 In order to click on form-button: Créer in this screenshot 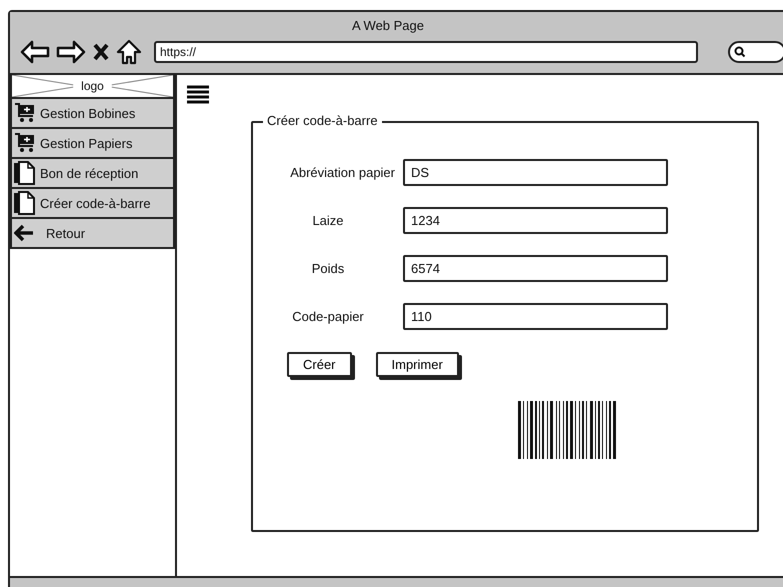, I will do `click(319, 364)`.